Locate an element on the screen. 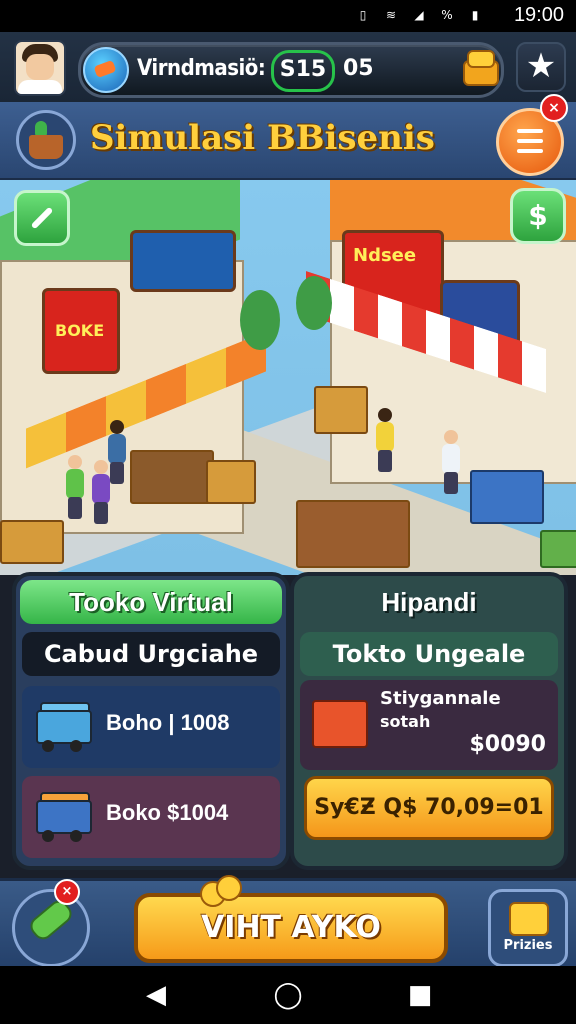 The height and width of the screenshot is (1024, 576). prizes-button: Prizies is located at coordinates (528, 928).